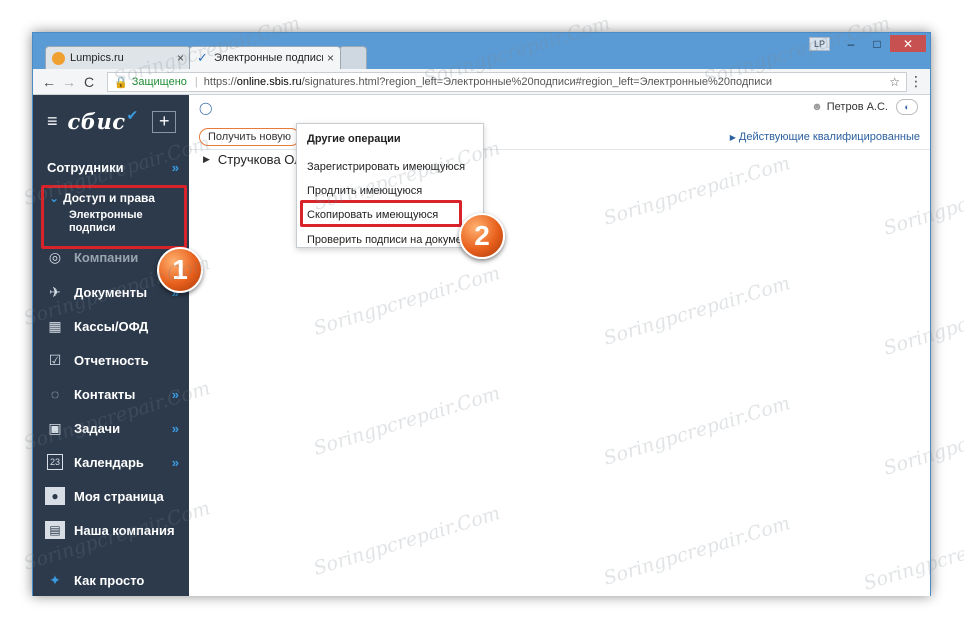 This screenshot has height=630, width=964. Describe the element at coordinates (55, 579) in the screenshot. I see `bird-icon: ✦` at that location.